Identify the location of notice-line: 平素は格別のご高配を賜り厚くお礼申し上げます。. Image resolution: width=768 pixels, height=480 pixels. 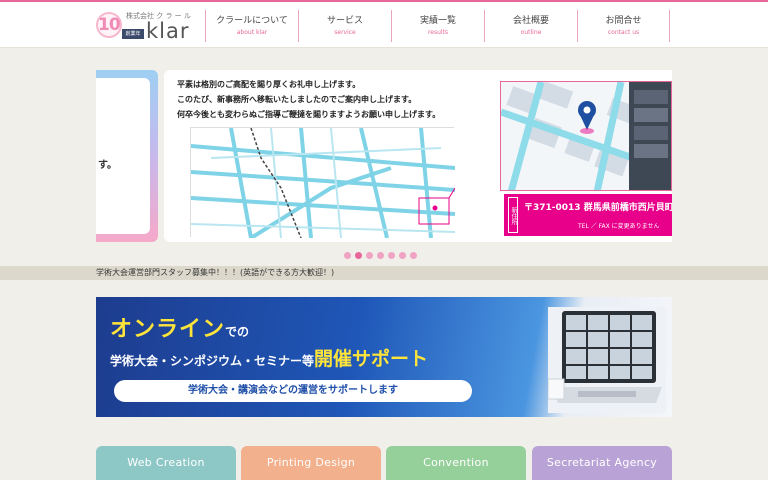
(269, 84).